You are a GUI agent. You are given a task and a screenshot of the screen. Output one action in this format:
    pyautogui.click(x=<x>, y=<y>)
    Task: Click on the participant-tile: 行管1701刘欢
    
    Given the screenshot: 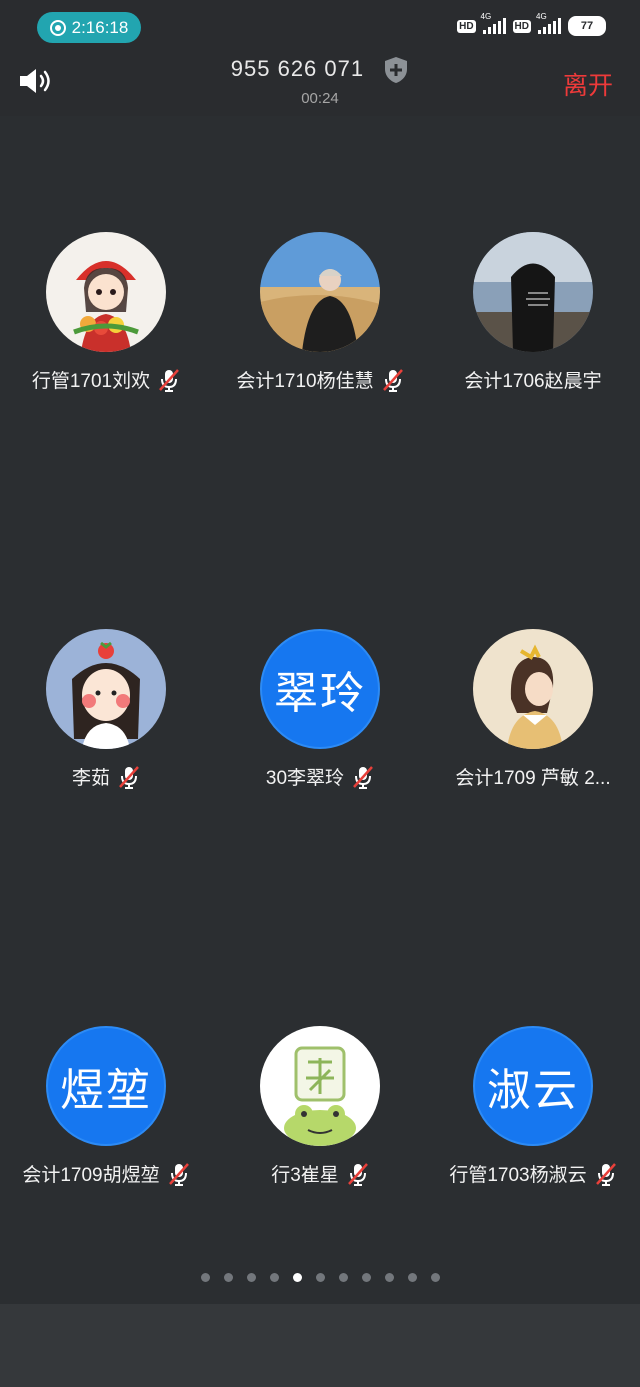 What is the action you would take?
    pyautogui.click(x=106, y=312)
    